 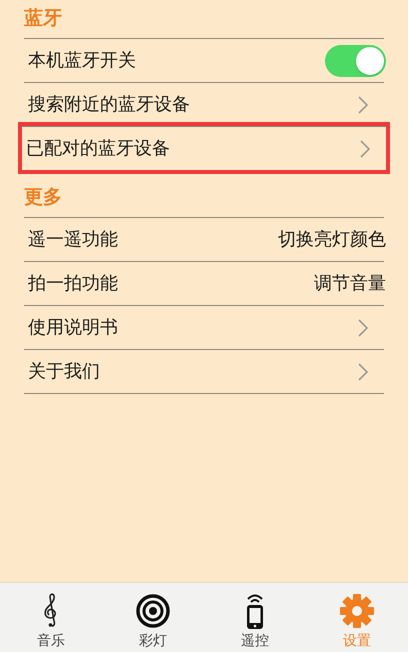 What do you see at coordinates (204, 60) in the screenshot?
I see `settings-row: 本机蓝牙开关` at bounding box center [204, 60].